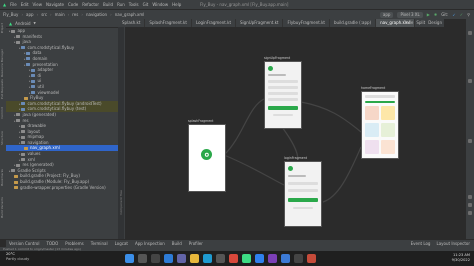  I want to click on editor-tab: SplashFragment.kt, so click(168, 23).